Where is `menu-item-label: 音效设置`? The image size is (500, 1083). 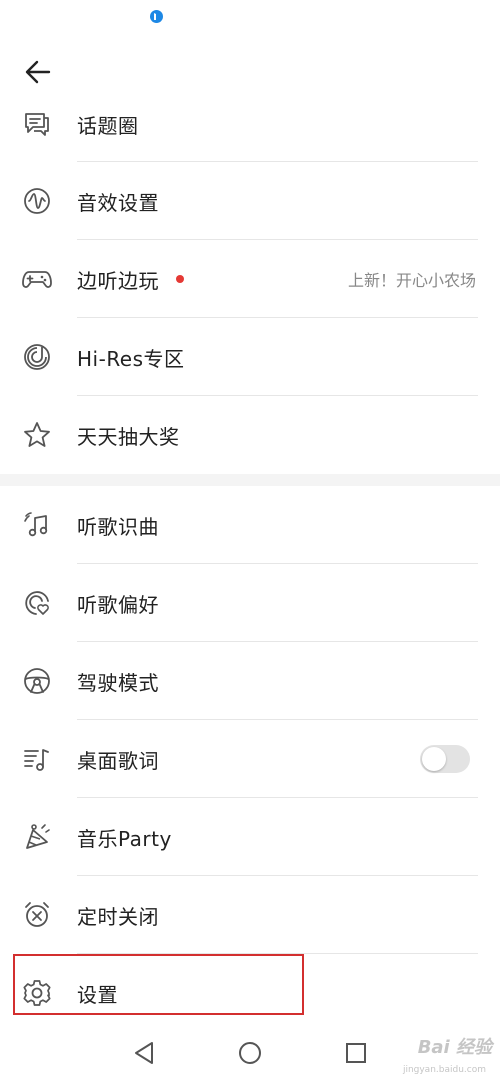
menu-item-label: 音效设置 is located at coordinates (118, 202).